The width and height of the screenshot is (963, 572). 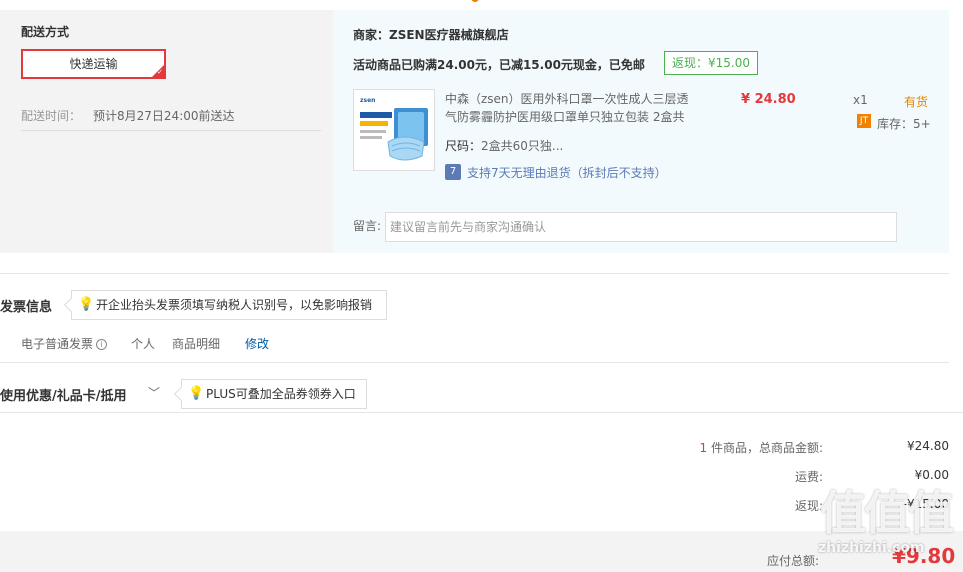 What do you see at coordinates (931, 475) in the screenshot?
I see `freight-value: ¥0.00` at bounding box center [931, 475].